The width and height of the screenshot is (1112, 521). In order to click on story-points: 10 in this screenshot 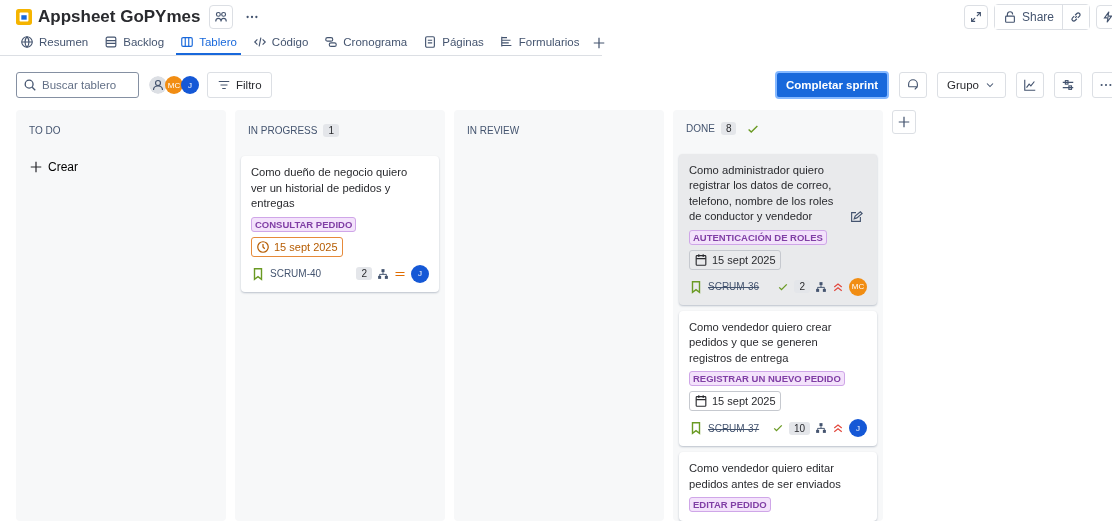, I will do `click(799, 428)`.